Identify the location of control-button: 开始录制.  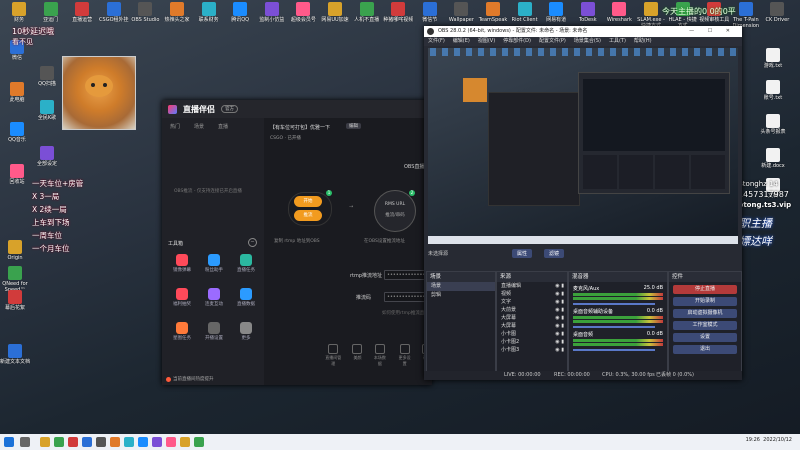
(705, 301).